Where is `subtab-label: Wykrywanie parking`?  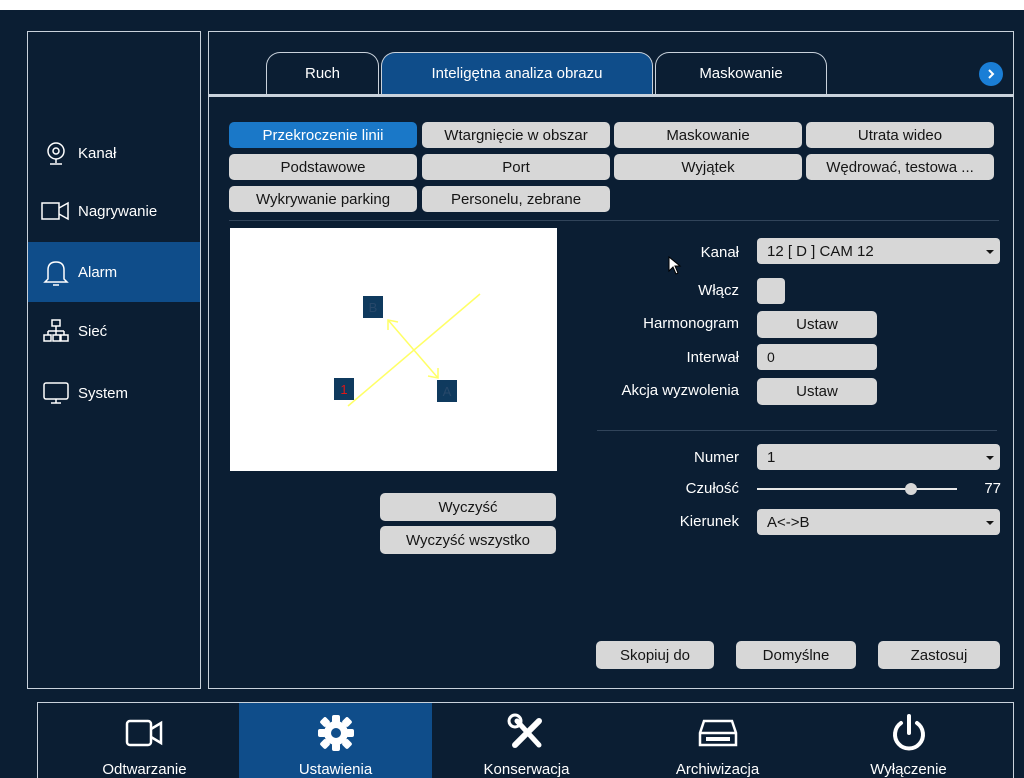
subtab-label: Wykrywanie parking is located at coordinates (323, 199).